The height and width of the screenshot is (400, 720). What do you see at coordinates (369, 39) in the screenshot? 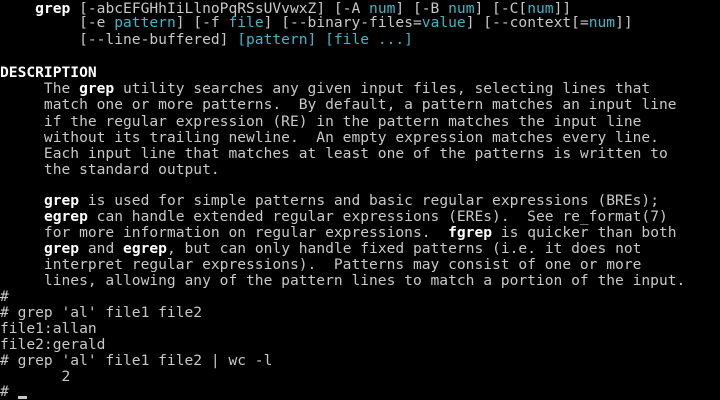
I see `arg-file: [file ...]` at bounding box center [369, 39].